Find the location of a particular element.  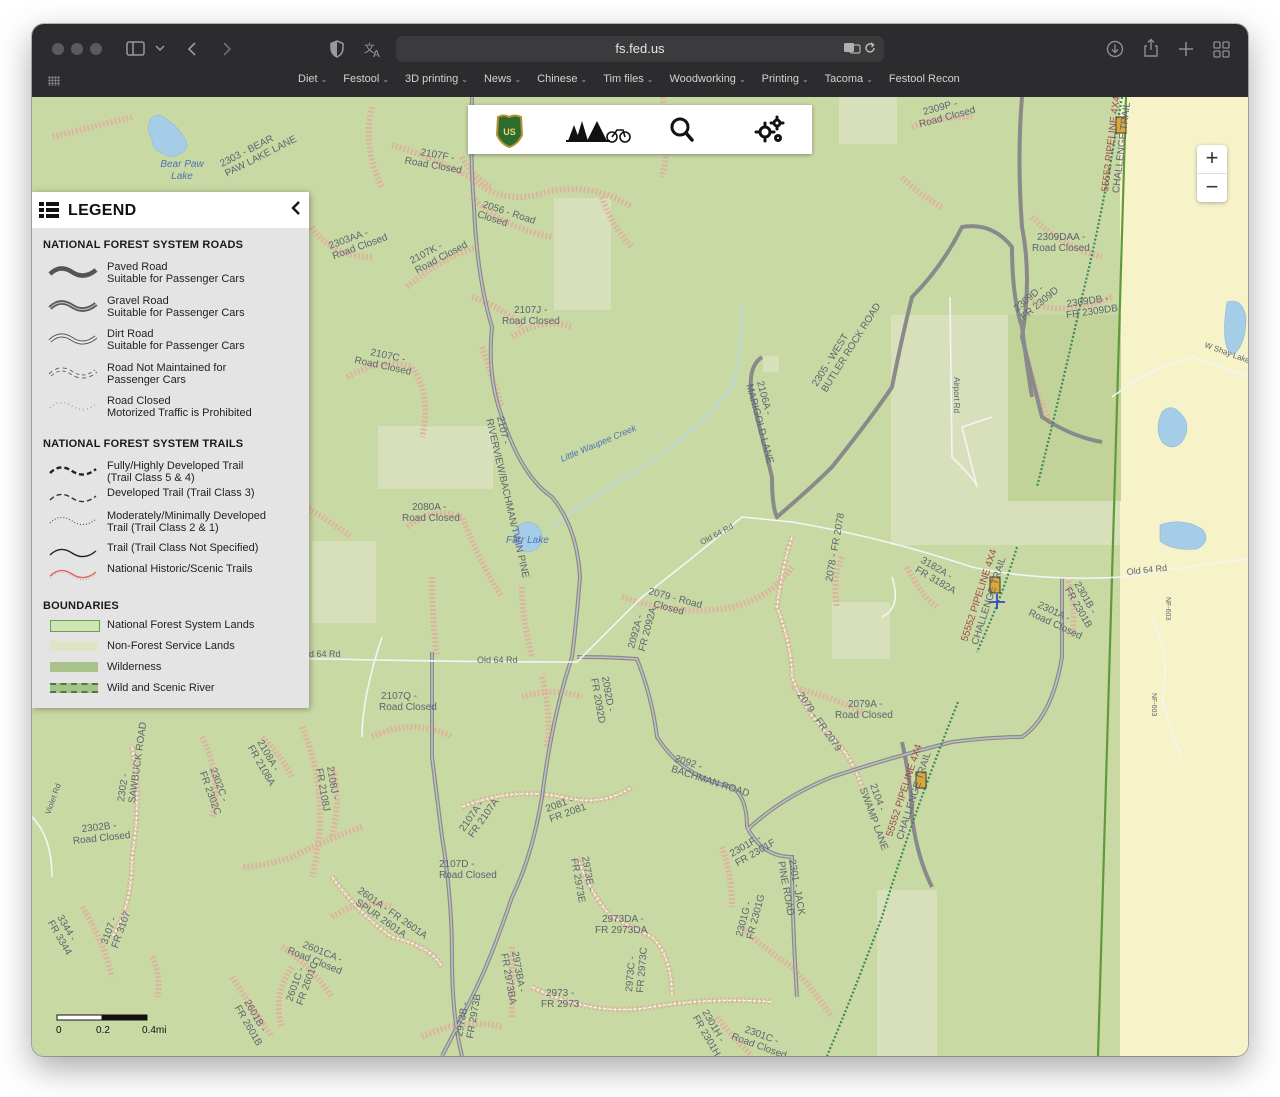

scale-label-04: 0.4mi is located at coordinates (154, 1030).